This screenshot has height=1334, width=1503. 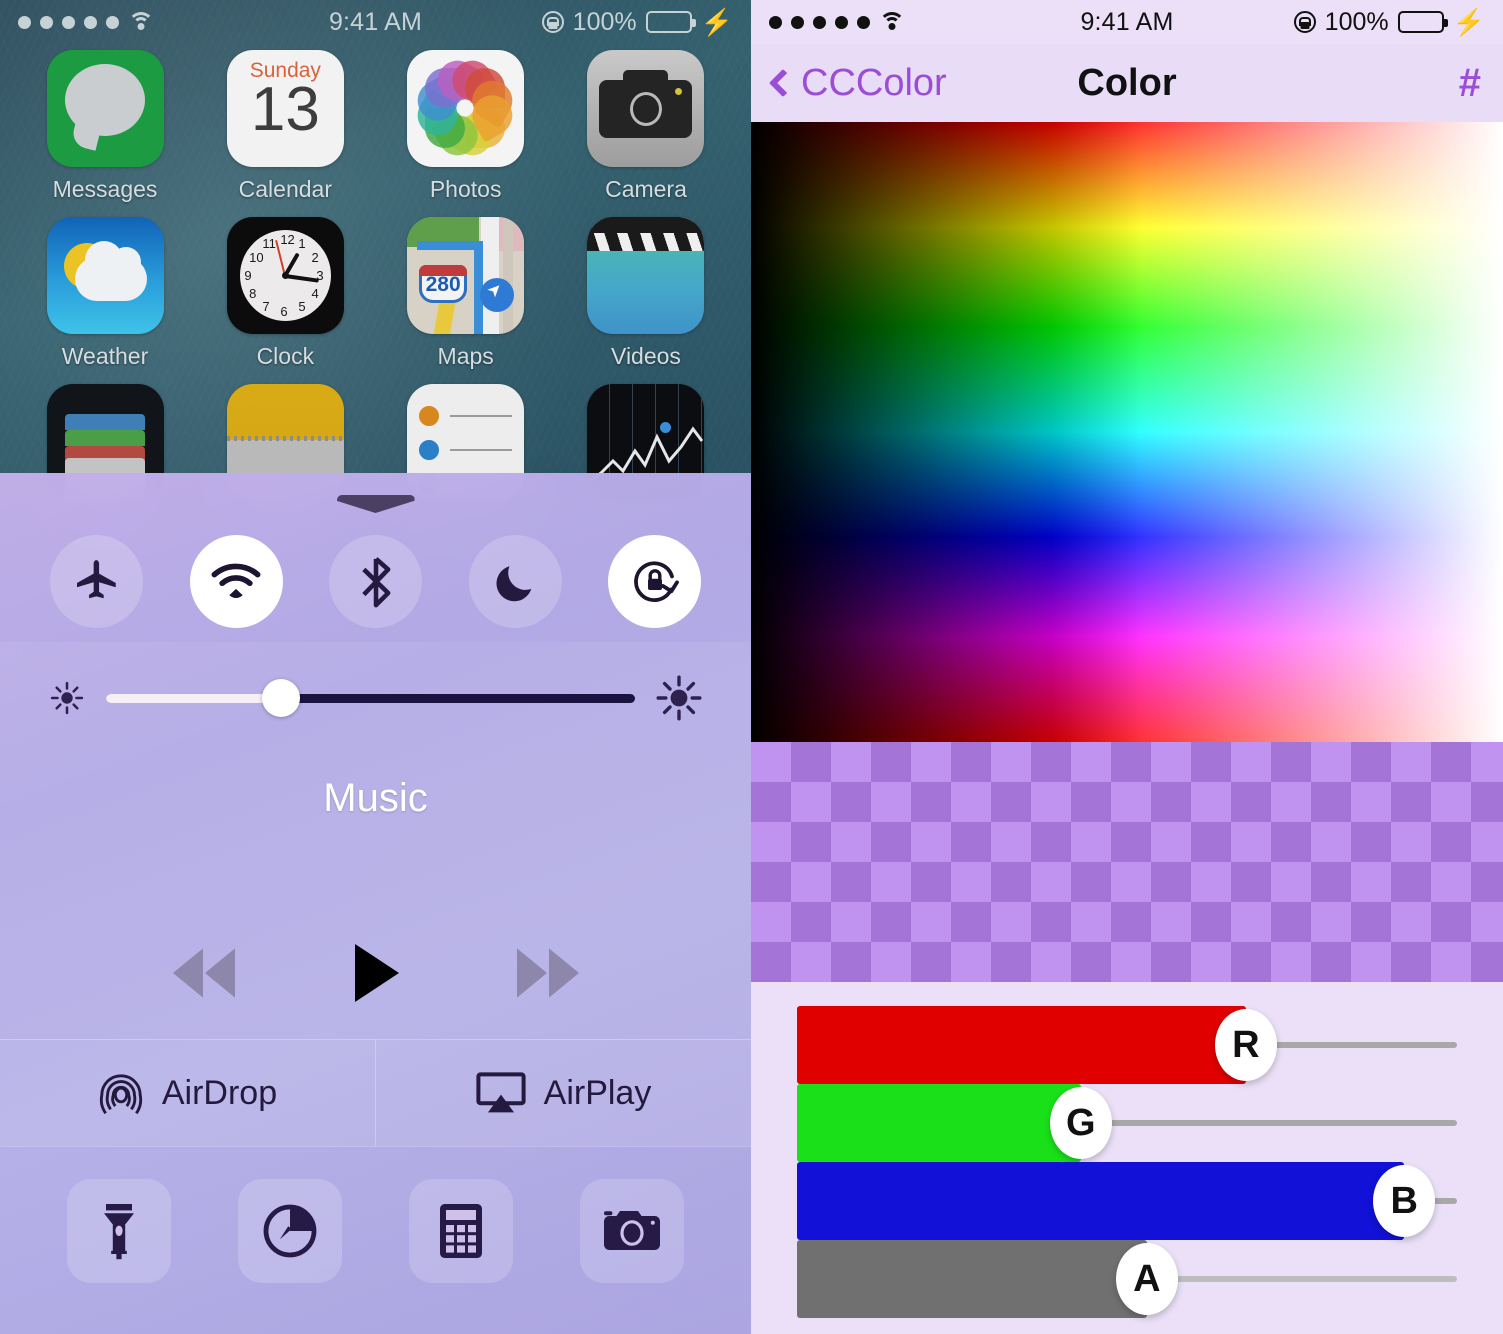 I want to click on battery-percent-label: 100%, so click(x=604, y=21).